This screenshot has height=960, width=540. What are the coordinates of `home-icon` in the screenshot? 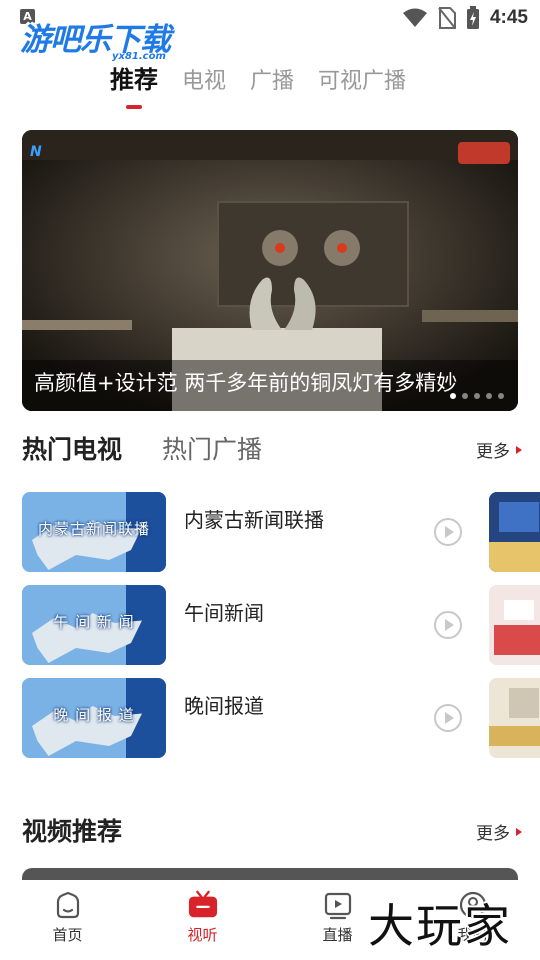 It's located at (68, 905).